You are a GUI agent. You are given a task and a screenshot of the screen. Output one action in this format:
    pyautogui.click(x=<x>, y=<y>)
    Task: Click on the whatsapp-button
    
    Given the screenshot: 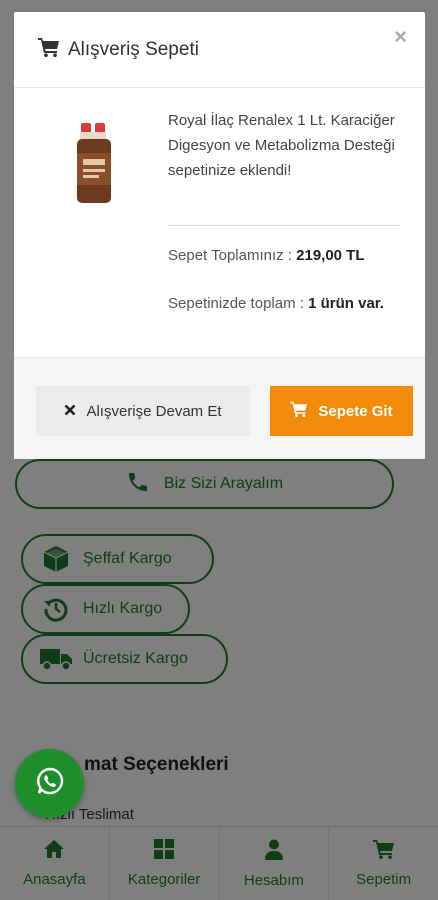 What is the action you would take?
    pyautogui.click(x=49, y=783)
    